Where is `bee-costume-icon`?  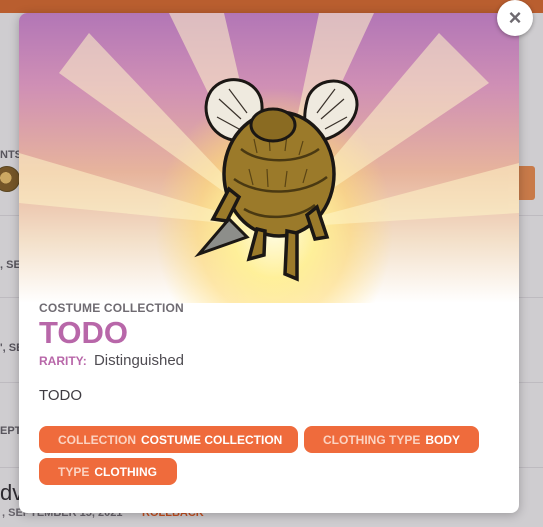 bee-costume-icon is located at coordinates (276, 180).